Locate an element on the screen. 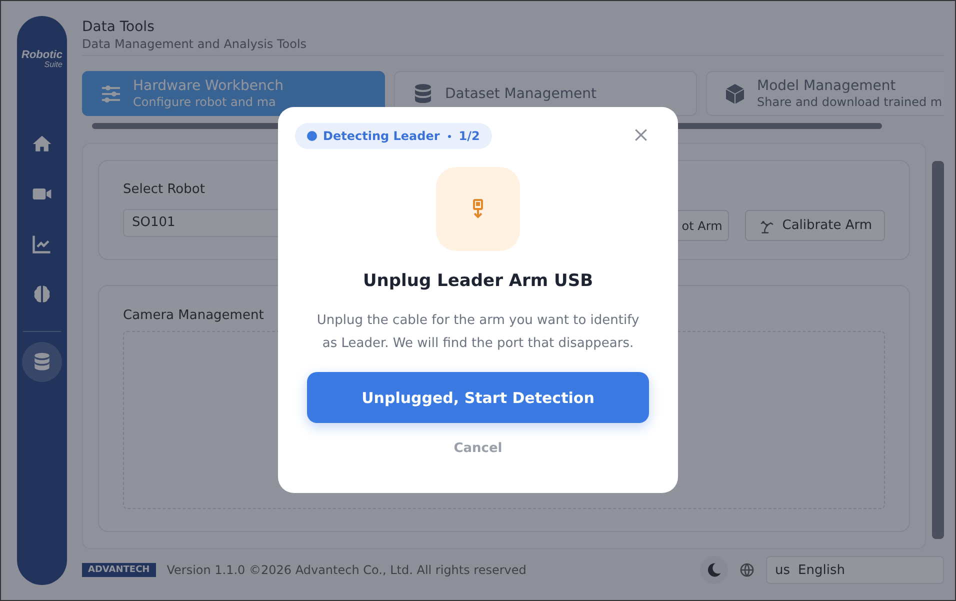 The height and width of the screenshot is (601, 956). page-subtitle: Data Management and Analysis Tools is located at coordinates (195, 44).